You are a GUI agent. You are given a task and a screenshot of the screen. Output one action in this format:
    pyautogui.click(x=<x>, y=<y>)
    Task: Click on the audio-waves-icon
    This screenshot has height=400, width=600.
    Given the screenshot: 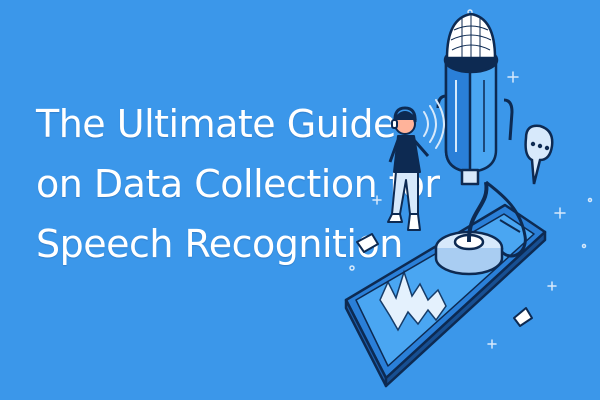 What is the action you would take?
    pyautogui.click(x=434, y=124)
    